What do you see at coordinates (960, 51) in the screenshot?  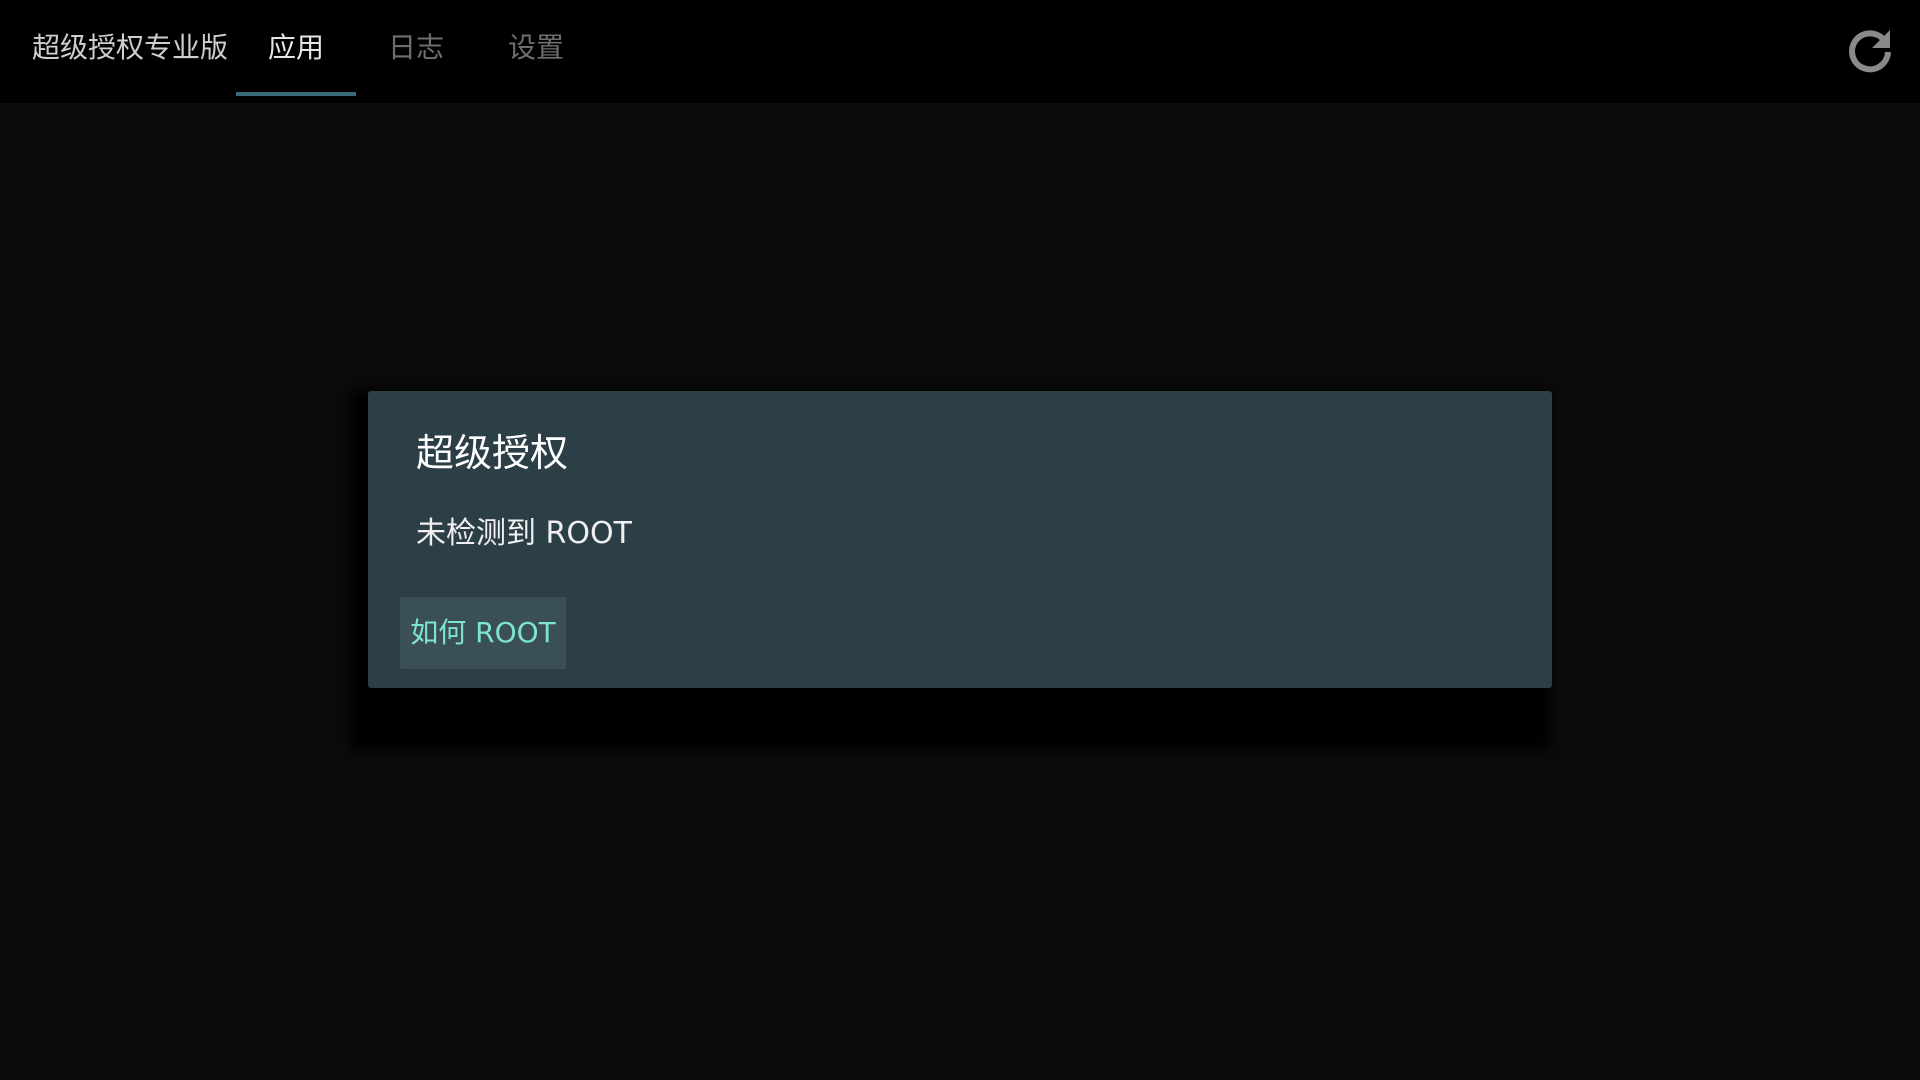 I see `top-bar: 超级授权专业版 应用 日志 设置` at bounding box center [960, 51].